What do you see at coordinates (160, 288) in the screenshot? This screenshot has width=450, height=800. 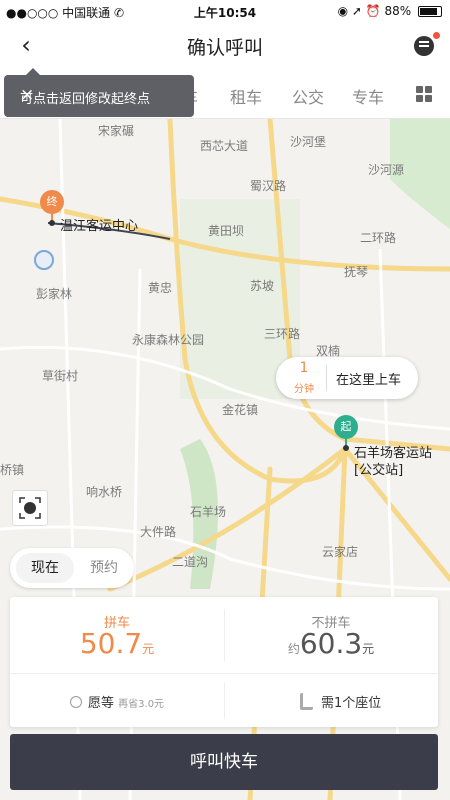 I see `map-label: 黄忠` at bounding box center [160, 288].